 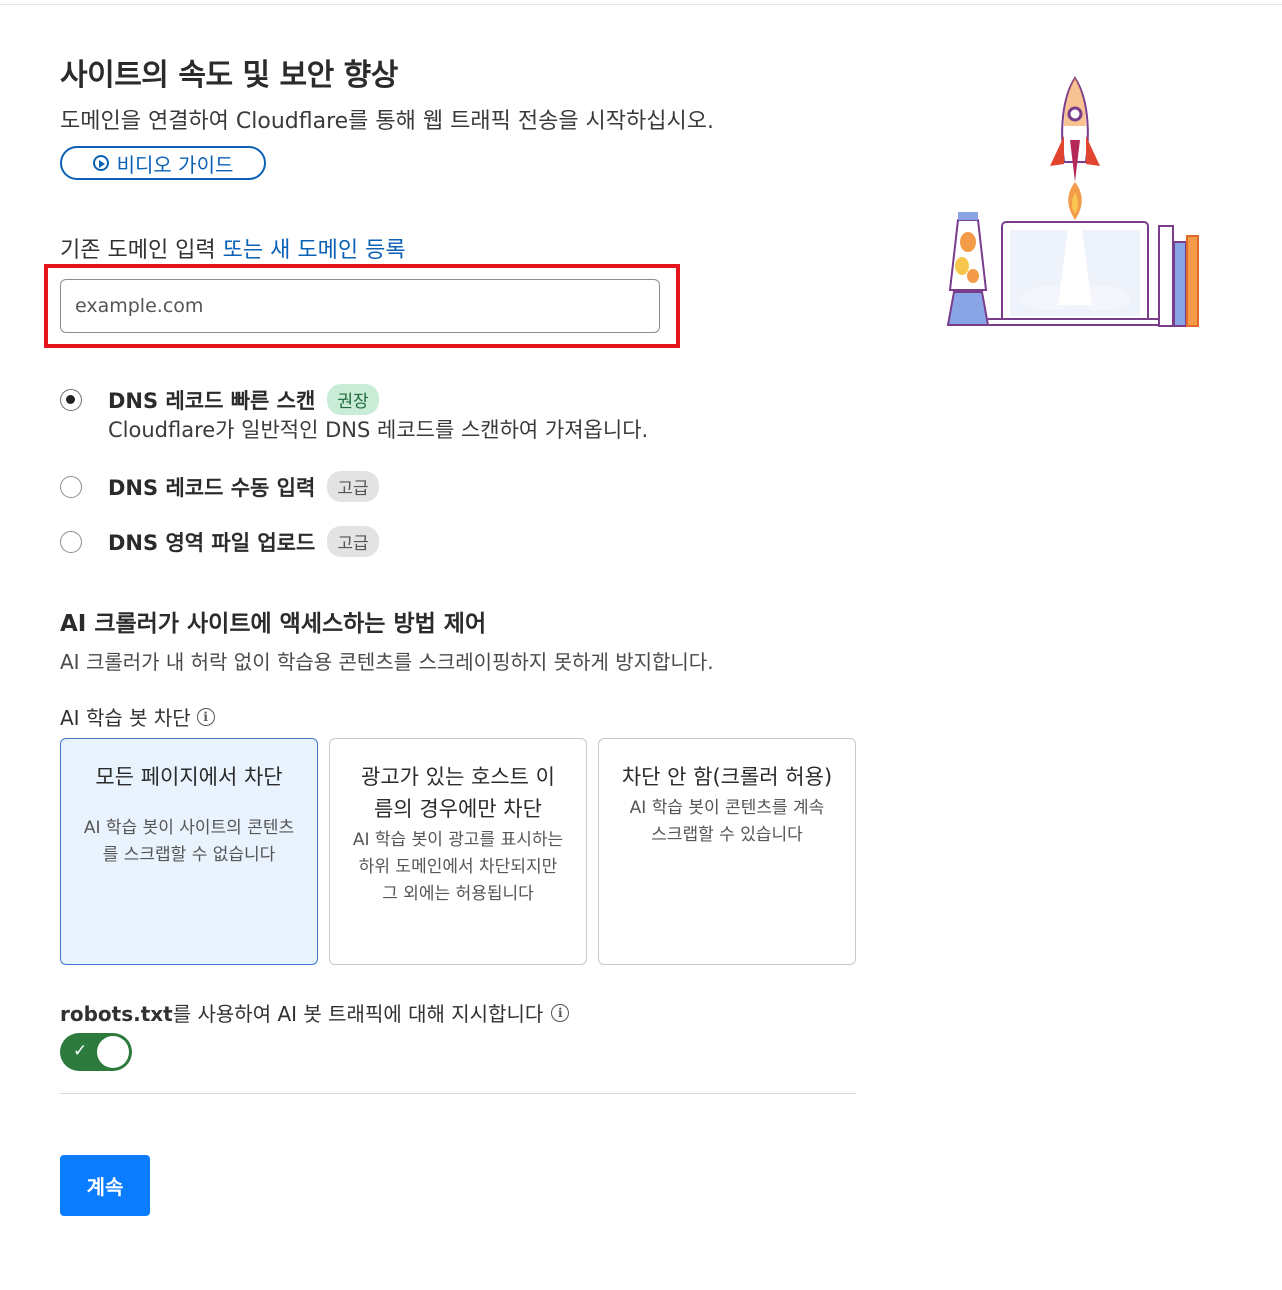 What do you see at coordinates (71, 399) in the screenshot?
I see `radio-quick-scan` at bounding box center [71, 399].